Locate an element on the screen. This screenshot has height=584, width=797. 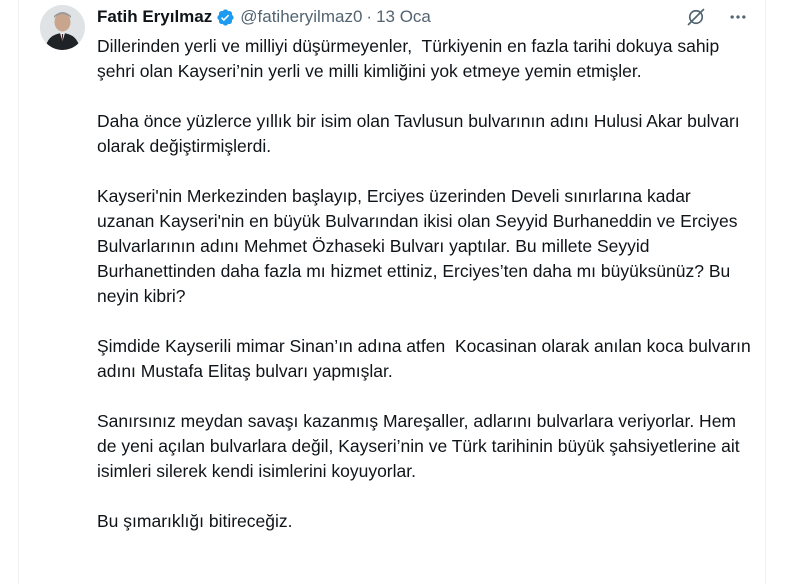
avatar is located at coordinates (62, 27).